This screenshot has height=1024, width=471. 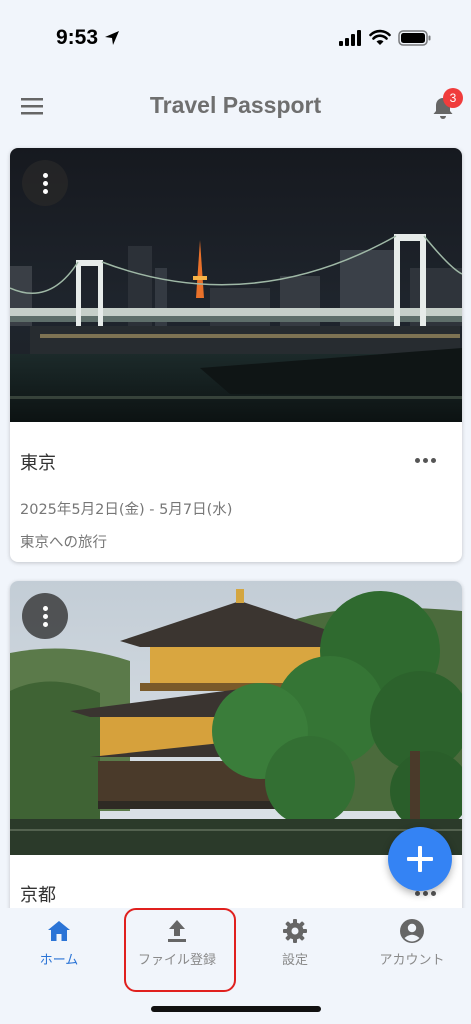 I want to click on status-bar: 9:53, so click(x=235, y=37).